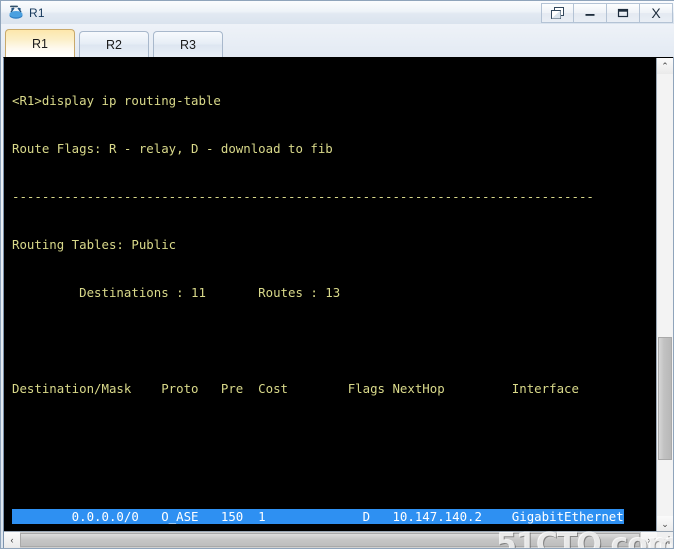 This screenshot has width=674, height=549. I want to click on tab-r3: R3, so click(188, 44).